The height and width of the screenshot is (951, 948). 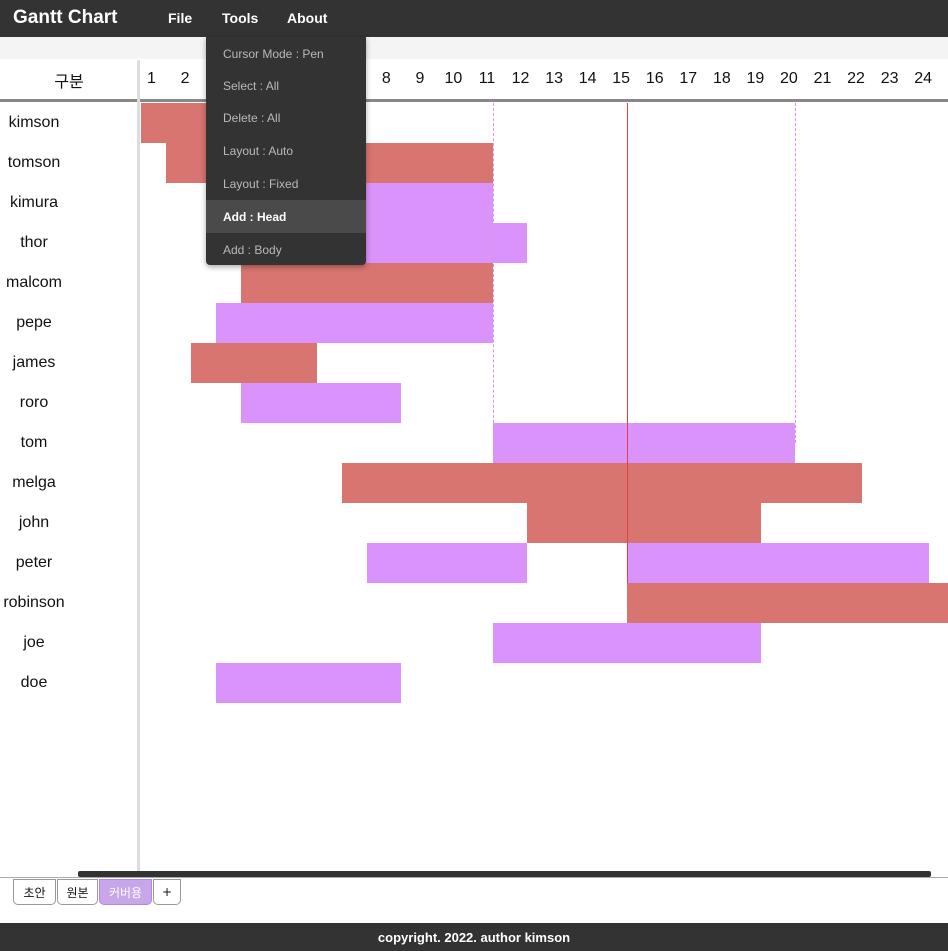 What do you see at coordinates (755, 78) in the screenshot?
I see `day-label: 19` at bounding box center [755, 78].